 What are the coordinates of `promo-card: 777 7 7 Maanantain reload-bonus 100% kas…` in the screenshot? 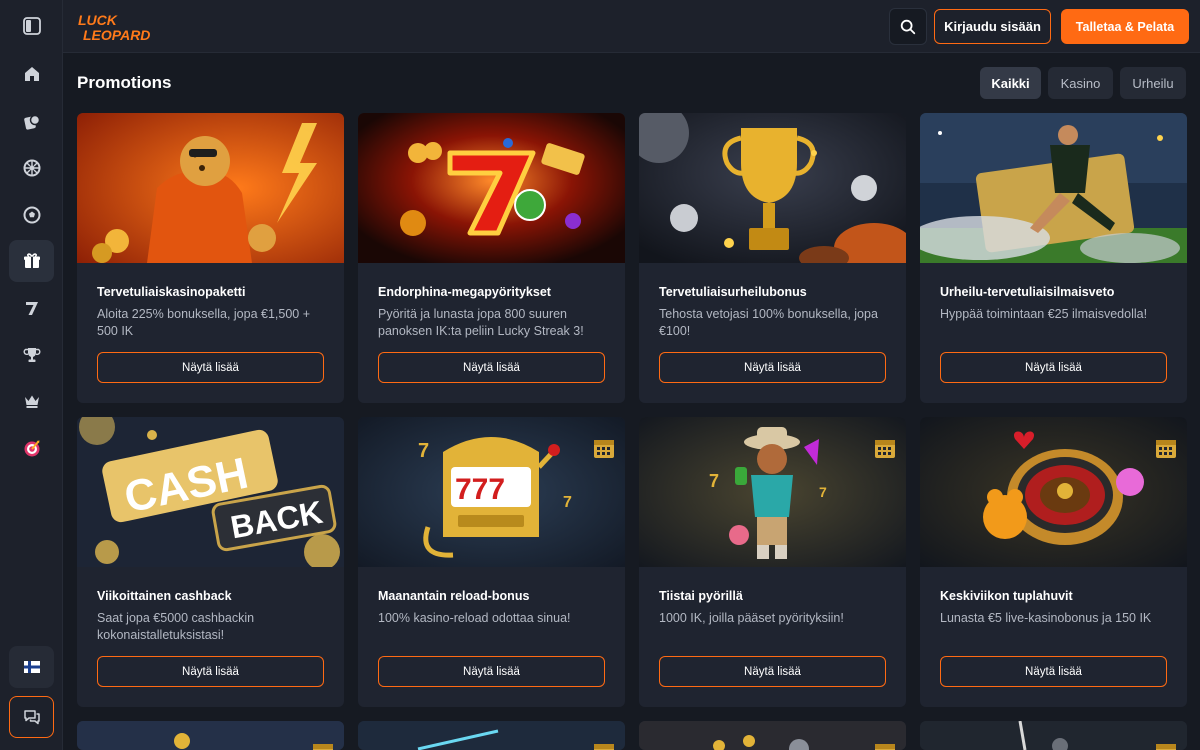 It's located at (491, 562).